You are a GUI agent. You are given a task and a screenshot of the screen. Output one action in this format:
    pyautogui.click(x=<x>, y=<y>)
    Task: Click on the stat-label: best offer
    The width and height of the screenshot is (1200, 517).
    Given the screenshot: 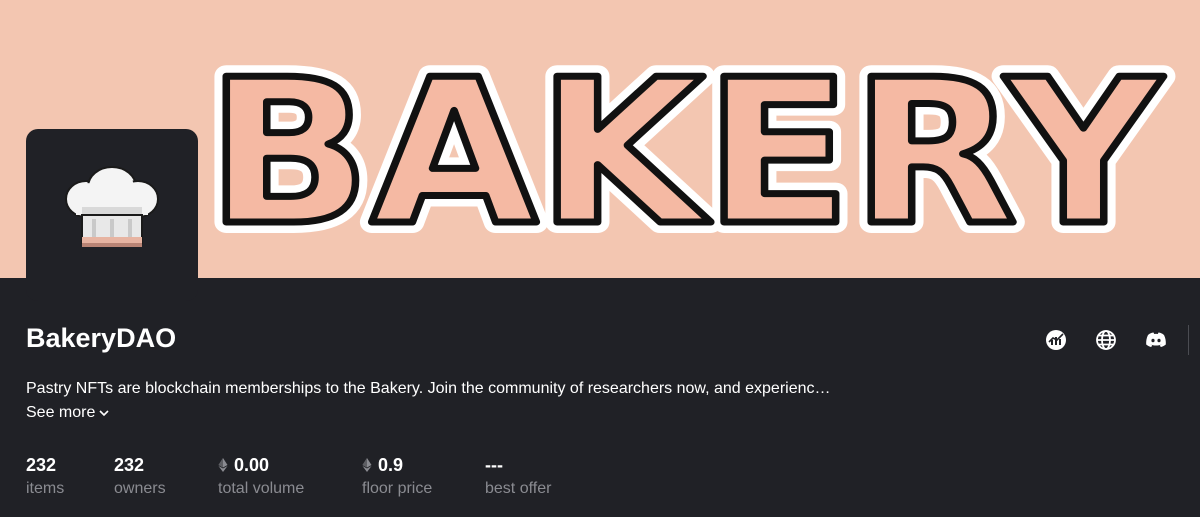 What is the action you would take?
    pyautogui.click(x=518, y=488)
    